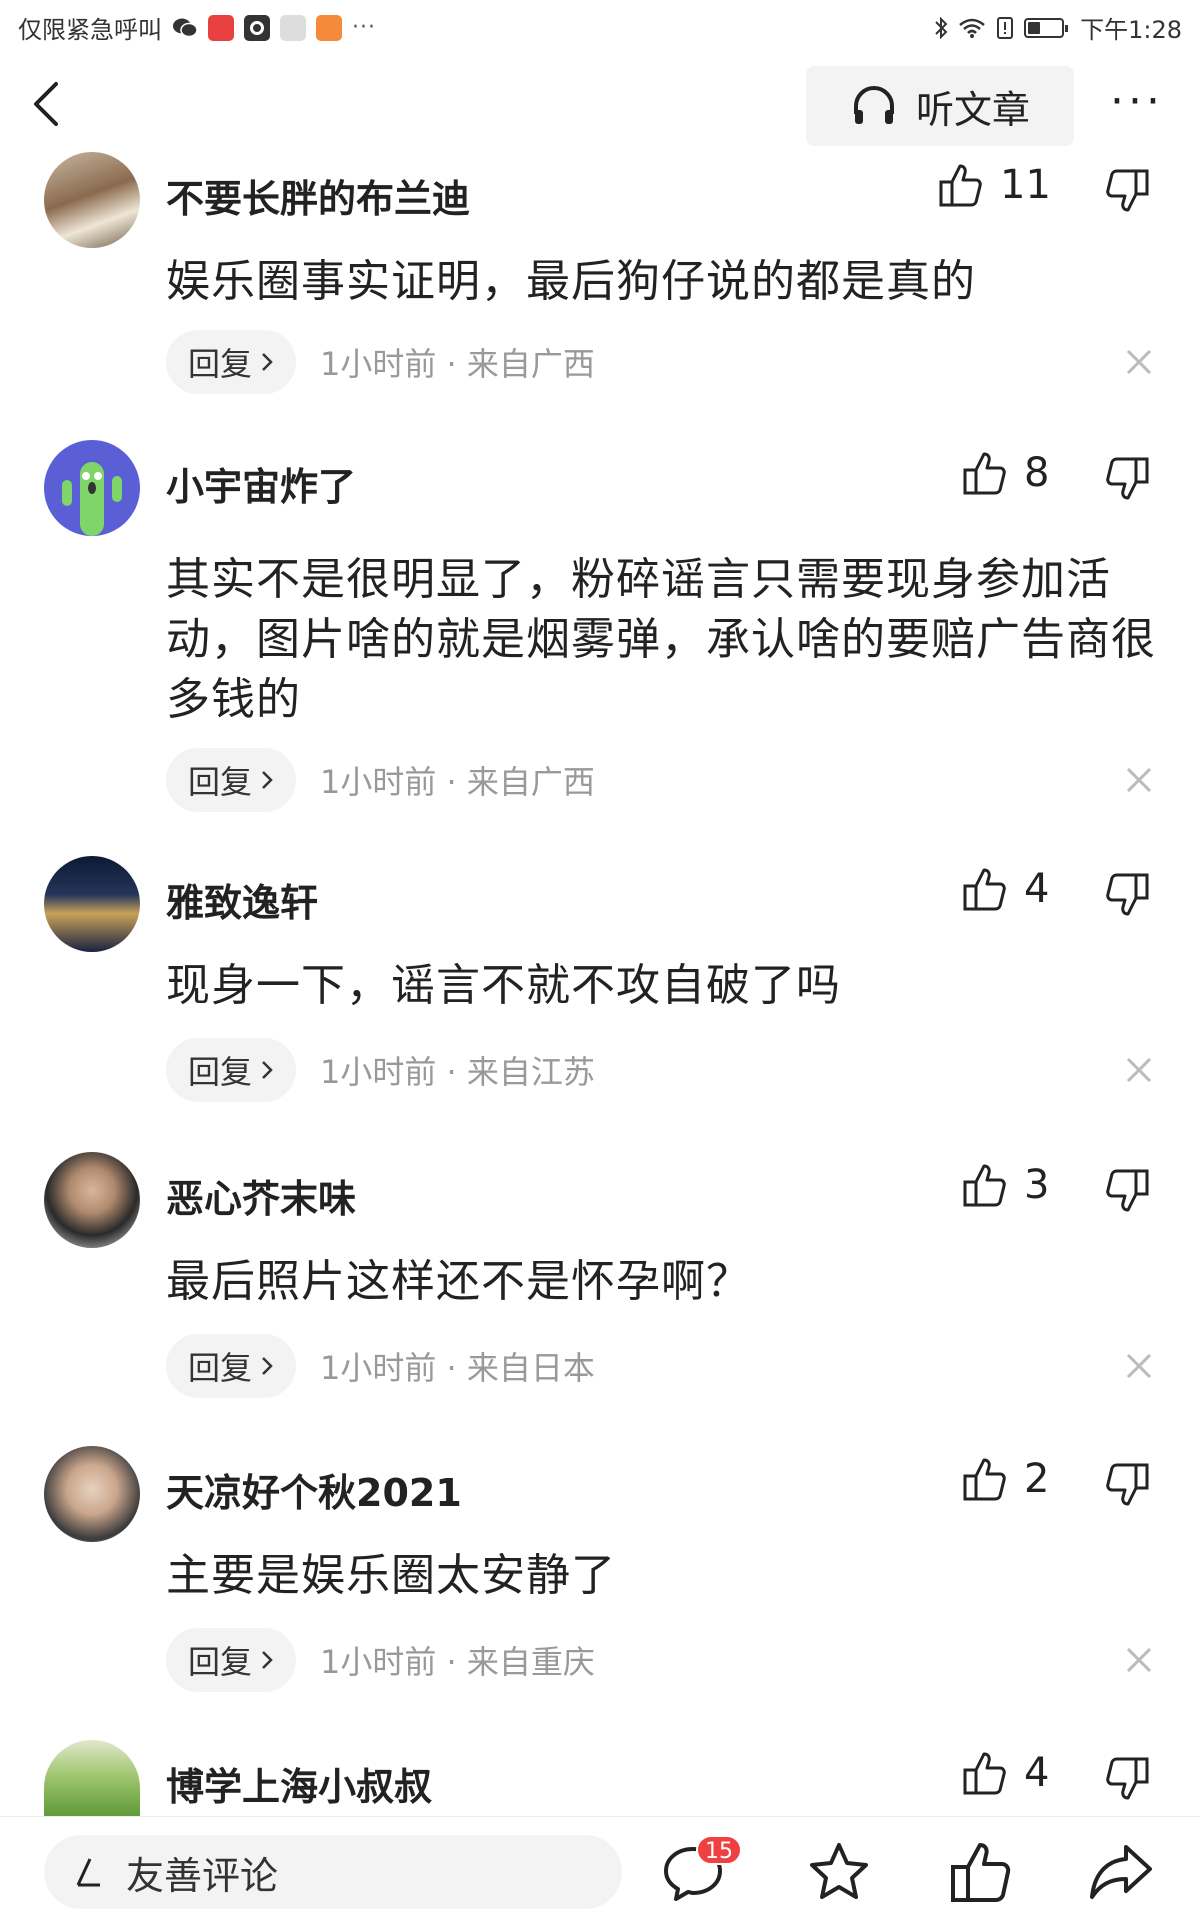 The image size is (1200, 1920). What do you see at coordinates (221, 27) in the screenshot?
I see `toutiao-icon` at bounding box center [221, 27].